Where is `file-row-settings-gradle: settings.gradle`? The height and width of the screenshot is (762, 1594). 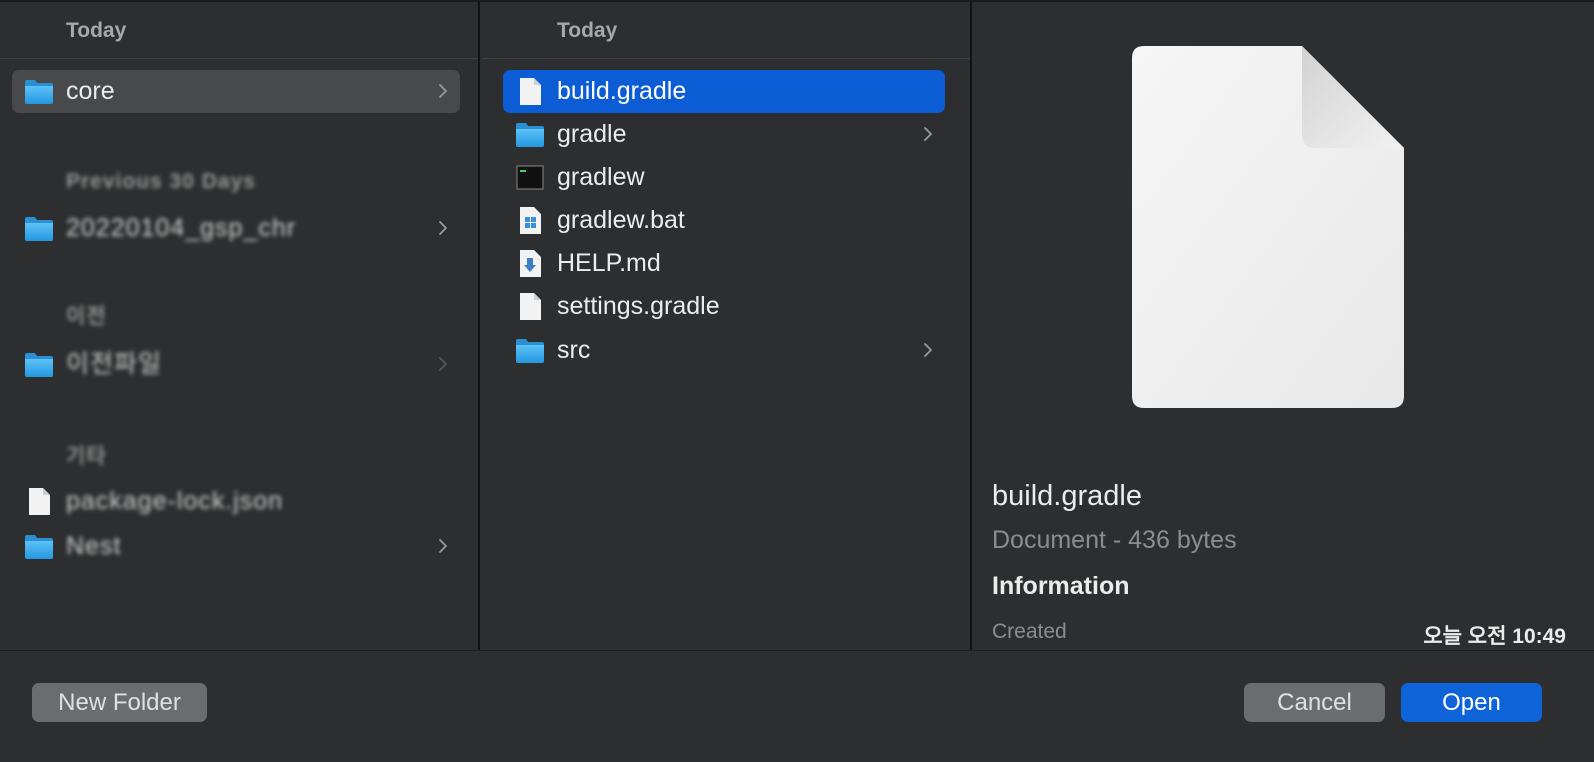 file-row-settings-gradle: settings.gradle is located at coordinates (724, 306).